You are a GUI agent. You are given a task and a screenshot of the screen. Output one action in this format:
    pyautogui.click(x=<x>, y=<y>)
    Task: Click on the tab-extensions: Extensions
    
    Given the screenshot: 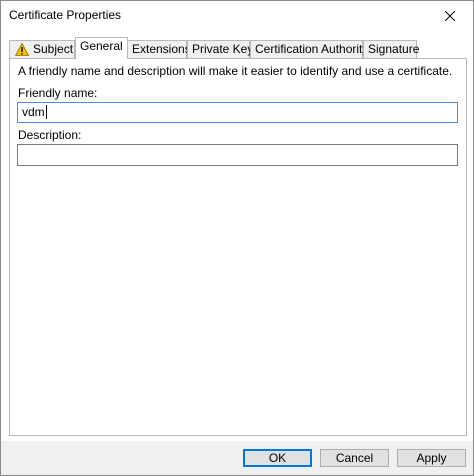 What is the action you would take?
    pyautogui.click(x=159, y=49)
    